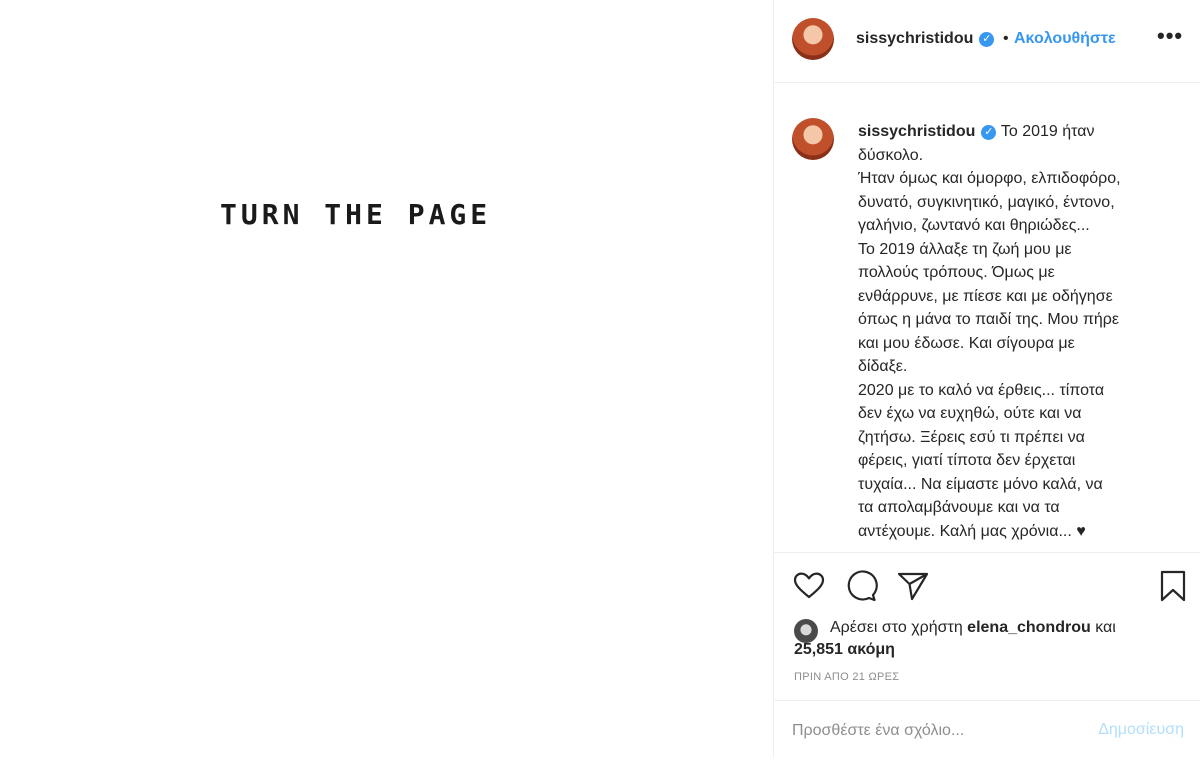  I want to click on liker-username: elena_chondrou, so click(1029, 627).